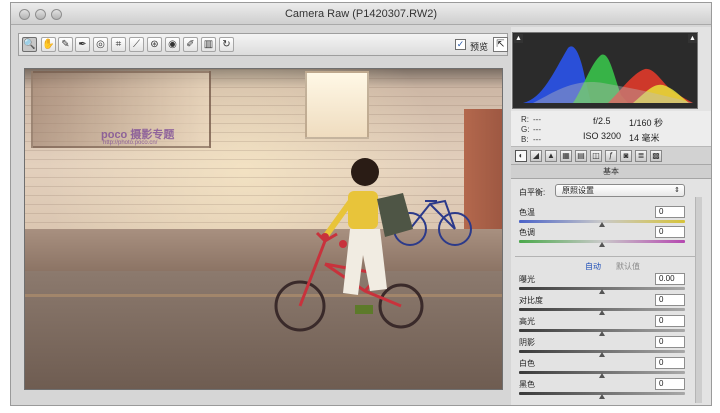 This screenshot has width=720, height=413. Describe the element at coordinates (656, 156) in the screenshot. I see `snapshots-tab-icon: ▩` at that location.